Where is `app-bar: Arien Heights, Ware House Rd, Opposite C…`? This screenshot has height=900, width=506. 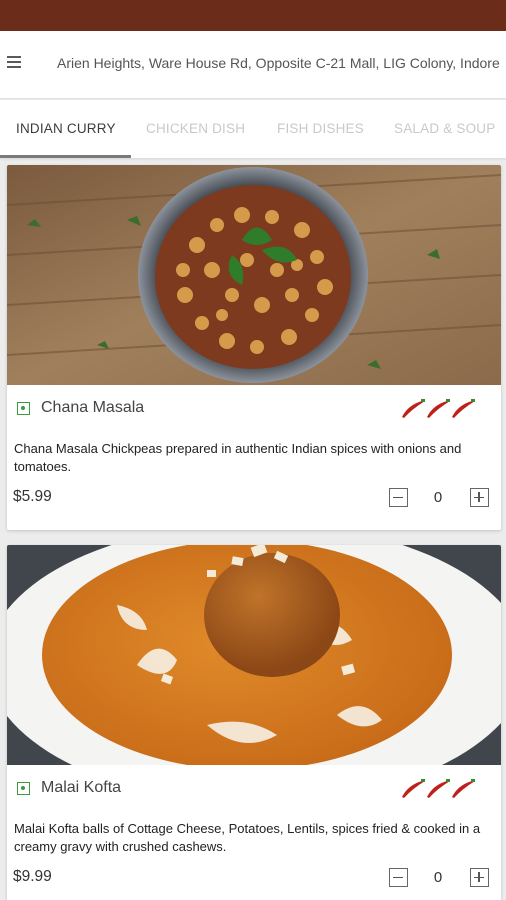 app-bar: Arien Heights, Ware House Rd, Opposite C… is located at coordinates (253, 65).